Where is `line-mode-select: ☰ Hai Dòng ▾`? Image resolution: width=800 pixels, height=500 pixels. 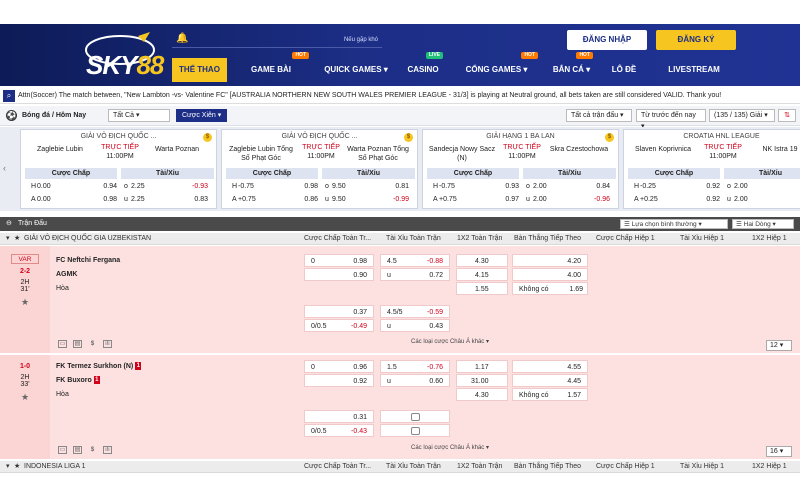 line-mode-select: ☰ Hai Dòng ▾ is located at coordinates (763, 224).